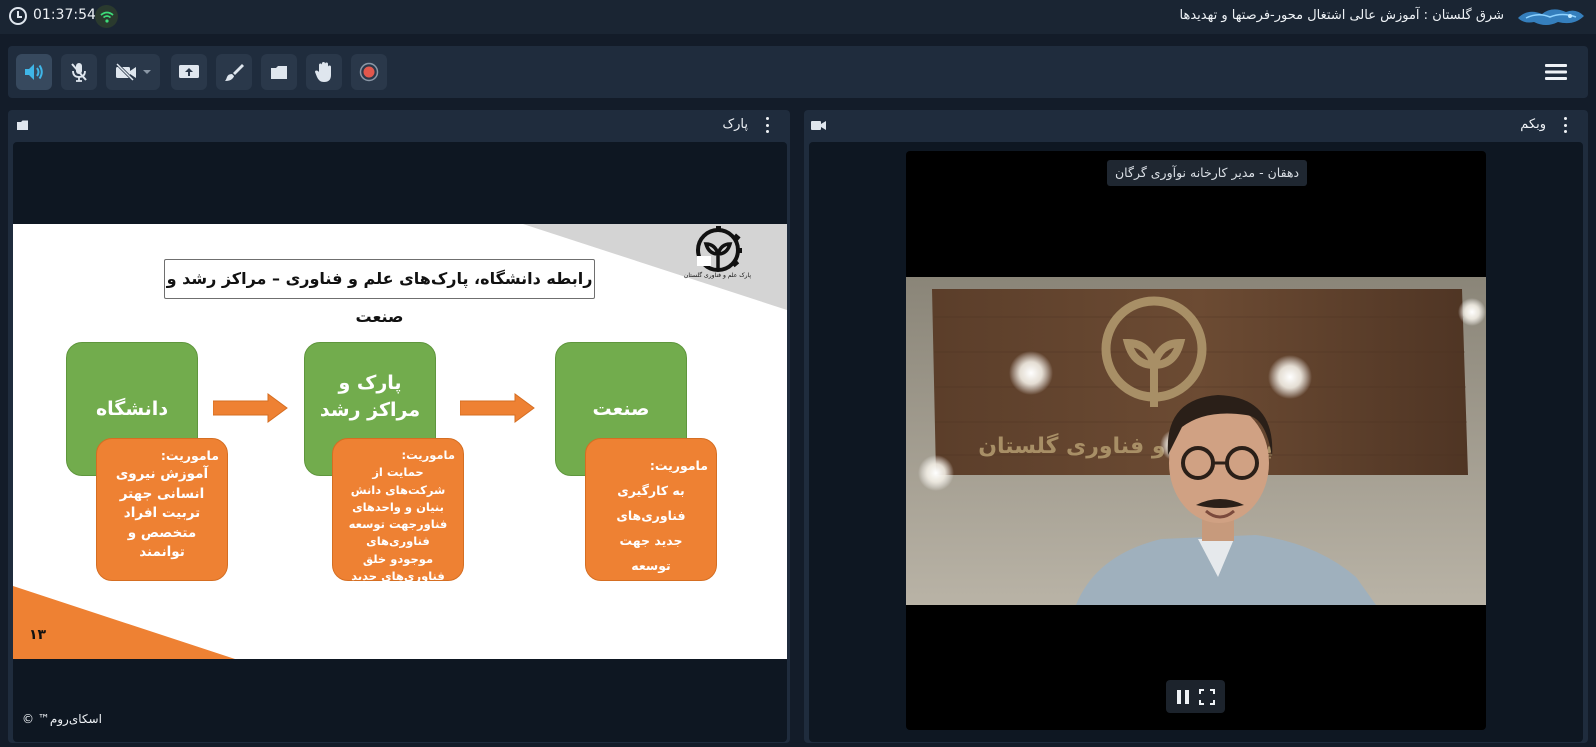 Image resolution: width=1596 pixels, height=747 pixels. Describe the element at coordinates (1206, 696) in the screenshot. I see `fullscreen-icon` at that location.